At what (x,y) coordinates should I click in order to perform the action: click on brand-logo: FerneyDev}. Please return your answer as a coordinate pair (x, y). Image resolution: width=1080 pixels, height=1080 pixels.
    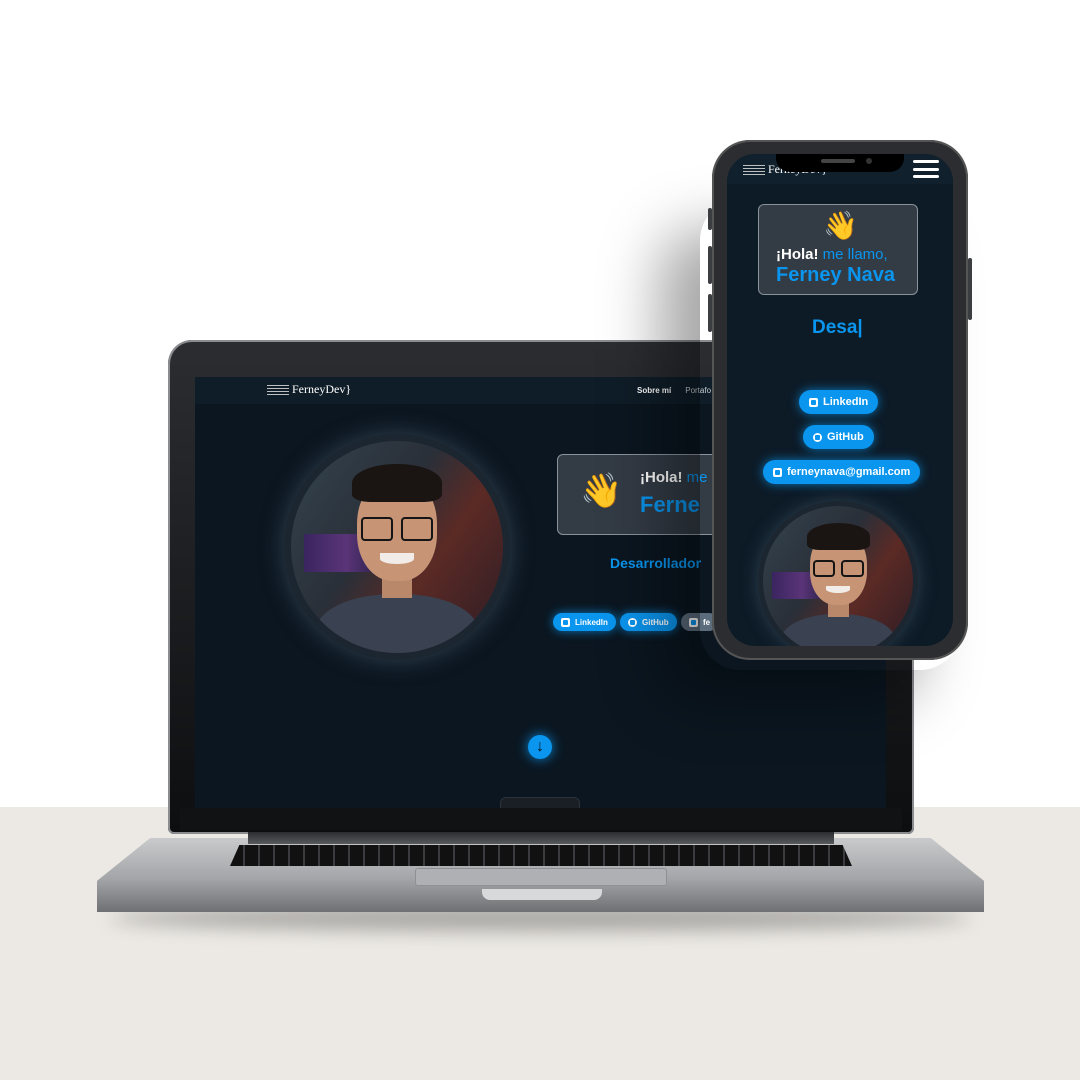
    Looking at the image, I should click on (309, 389).